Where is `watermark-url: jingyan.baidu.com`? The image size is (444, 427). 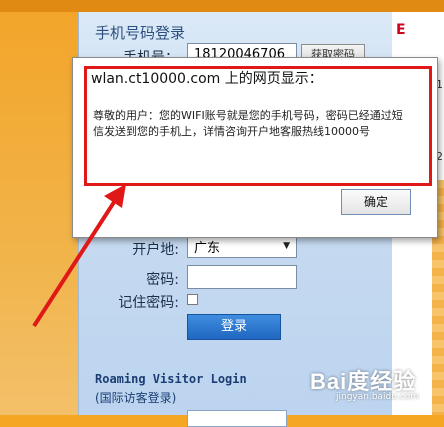
watermark-url: jingyan.baidu.com is located at coordinates (378, 397).